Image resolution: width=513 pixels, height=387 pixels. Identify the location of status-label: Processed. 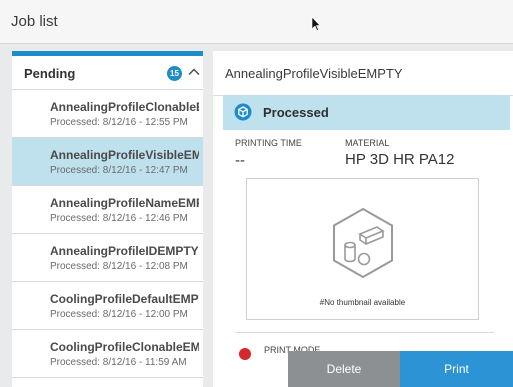
(296, 112).